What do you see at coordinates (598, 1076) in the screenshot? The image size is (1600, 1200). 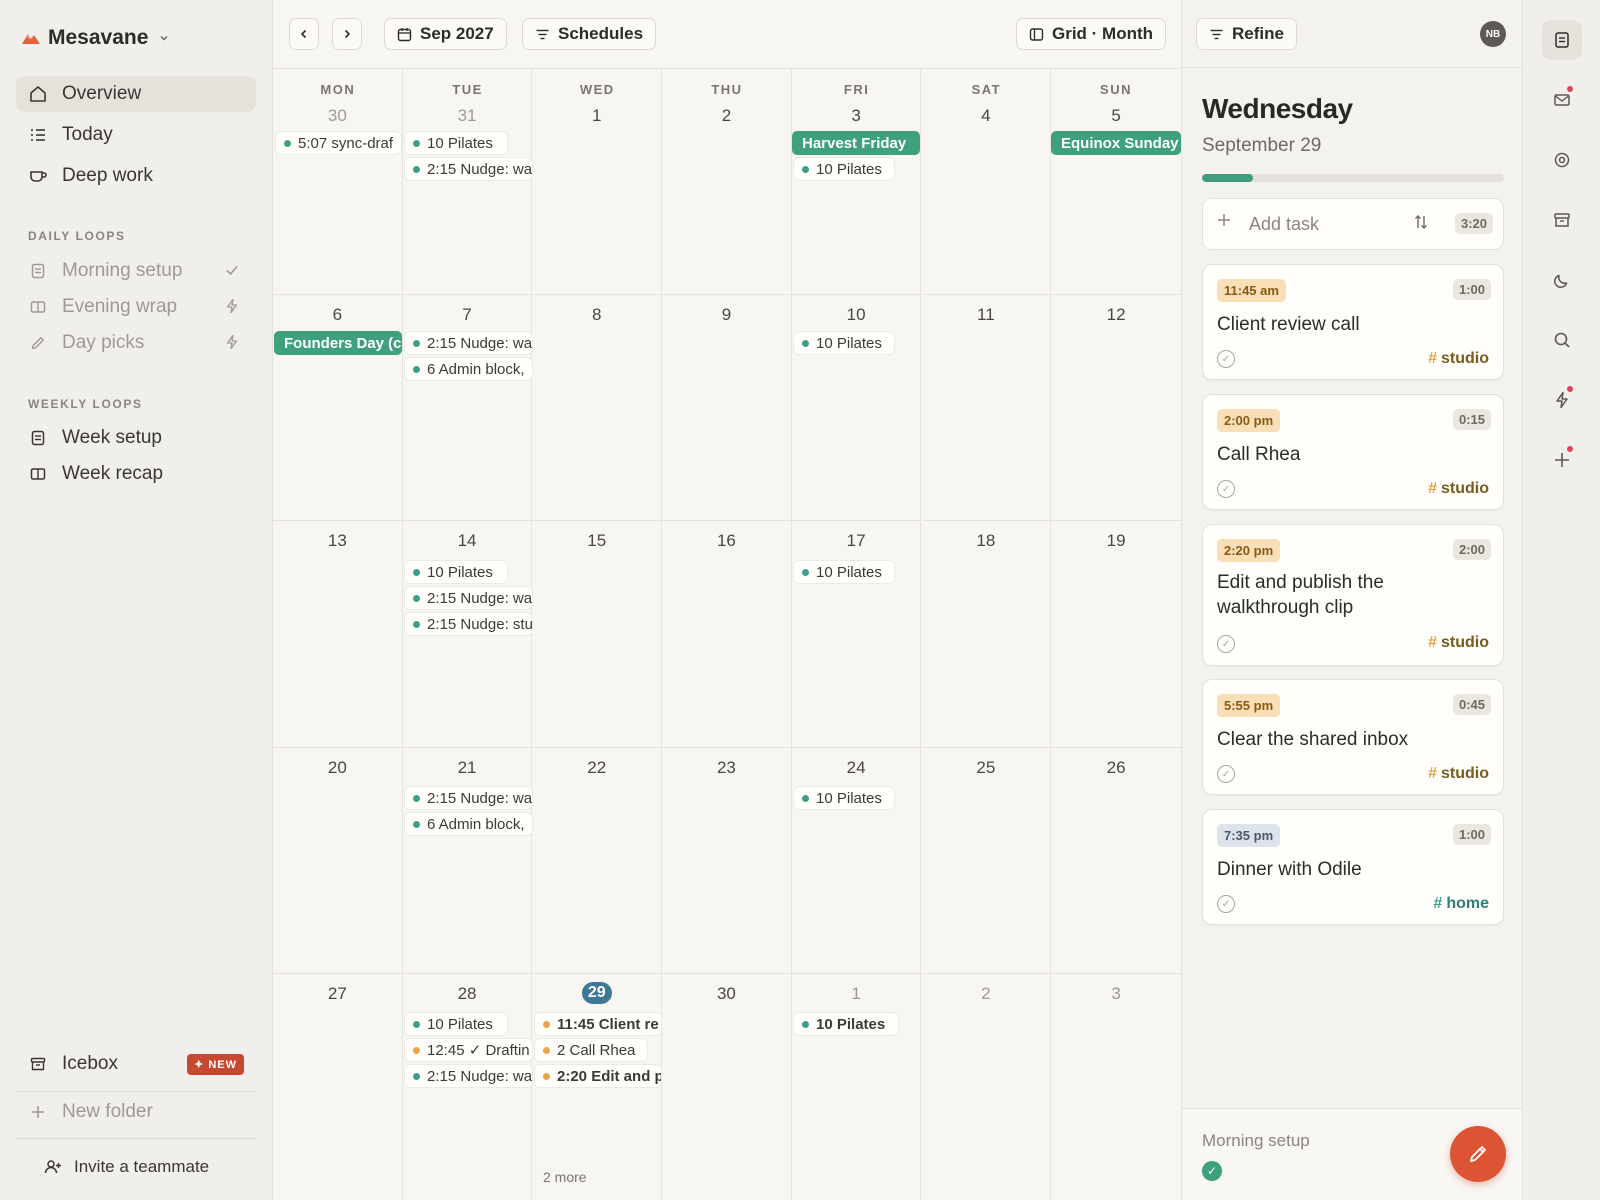 I see `event-chip: 2:20 Edit and p` at bounding box center [598, 1076].